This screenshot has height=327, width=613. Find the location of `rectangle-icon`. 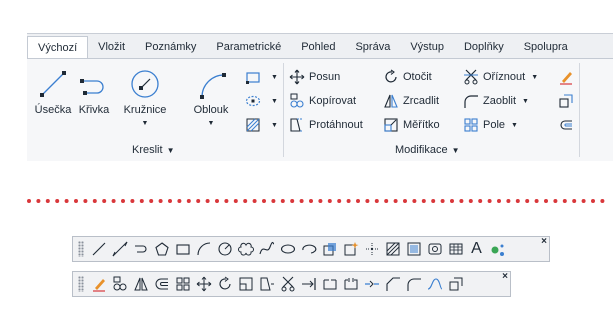

rectangle-icon is located at coordinates (182, 249).